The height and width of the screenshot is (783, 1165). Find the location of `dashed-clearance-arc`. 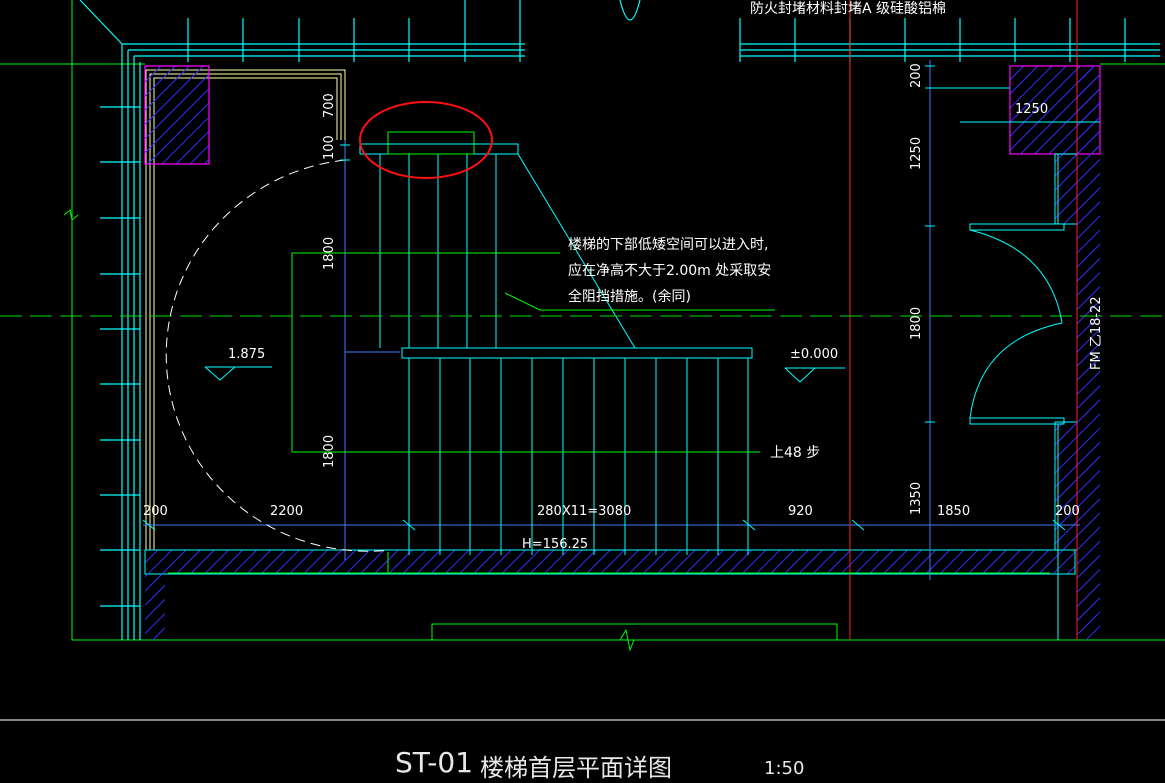

dashed-clearance-arc is located at coordinates (278, 355).